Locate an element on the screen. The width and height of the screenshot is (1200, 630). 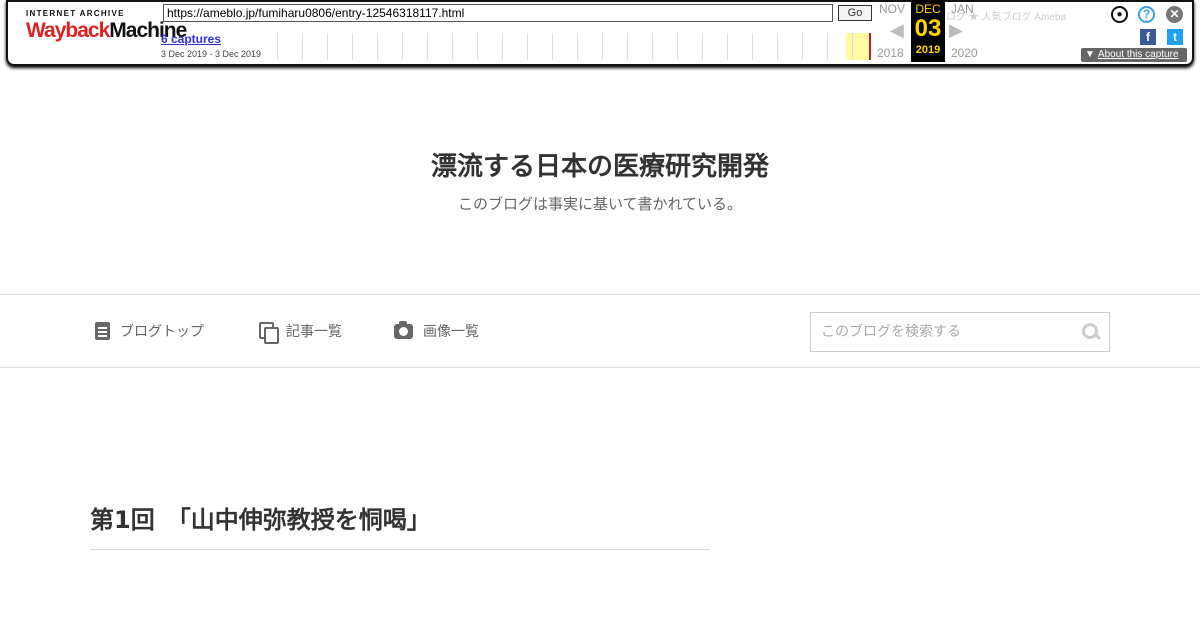
user-account-icon: ● is located at coordinates (1119, 14).